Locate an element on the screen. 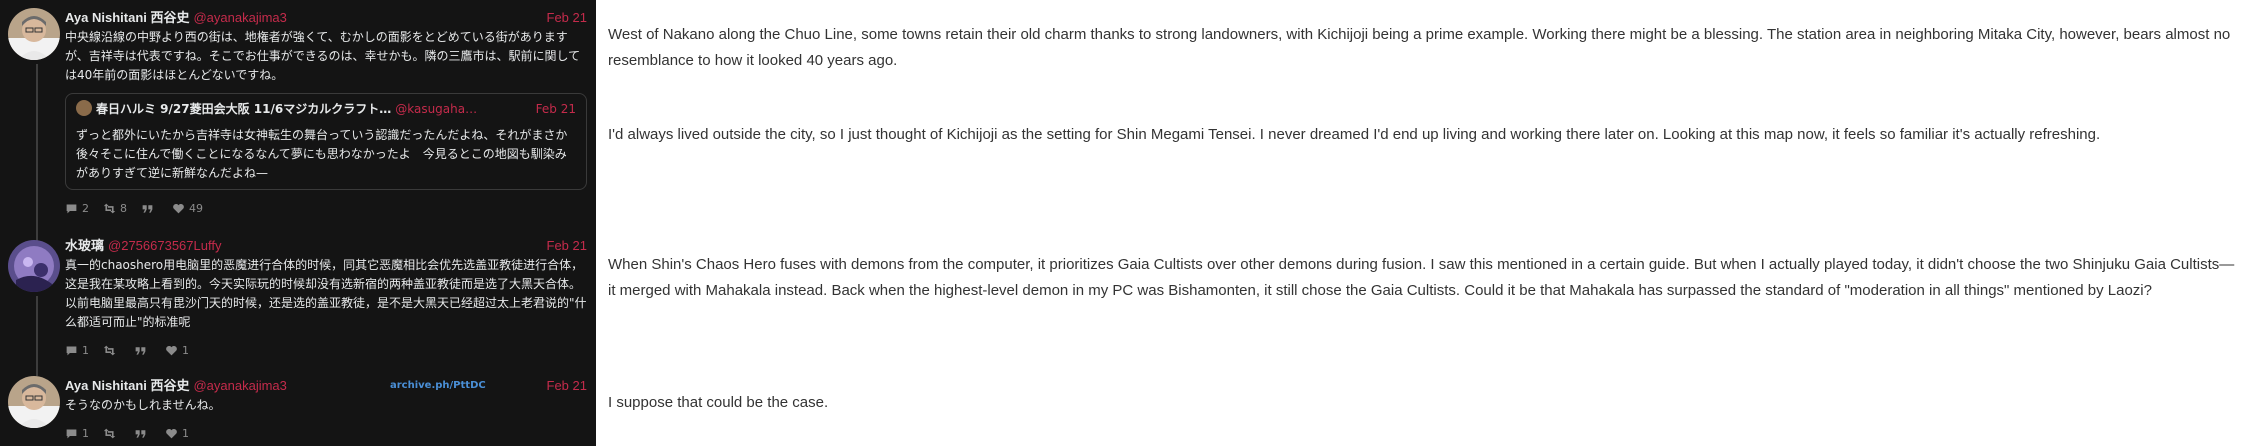 The width and height of the screenshot is (2250, 446). archive-link: archive.ph/PttDC is located at coordinates (438, 386).